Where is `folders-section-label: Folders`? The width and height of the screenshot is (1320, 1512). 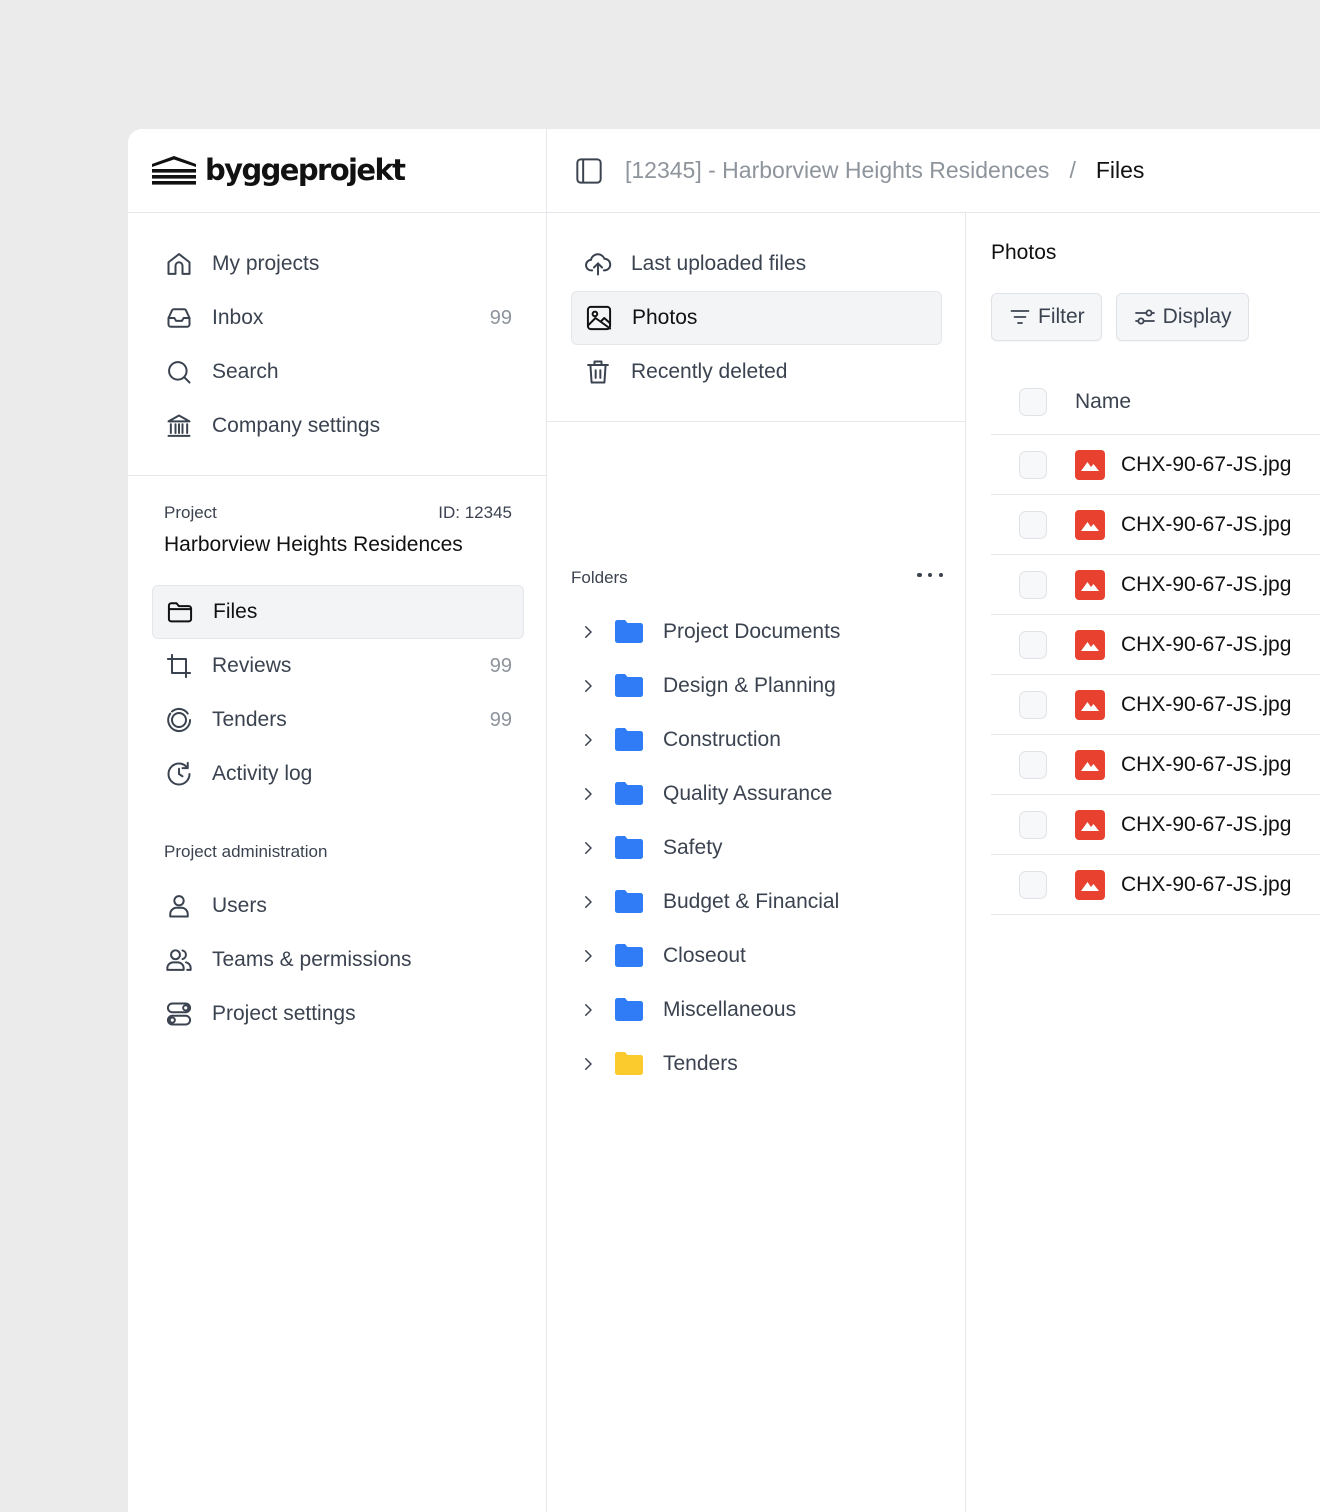
folders-section-label: Folders is located at coordinates (599, 577).